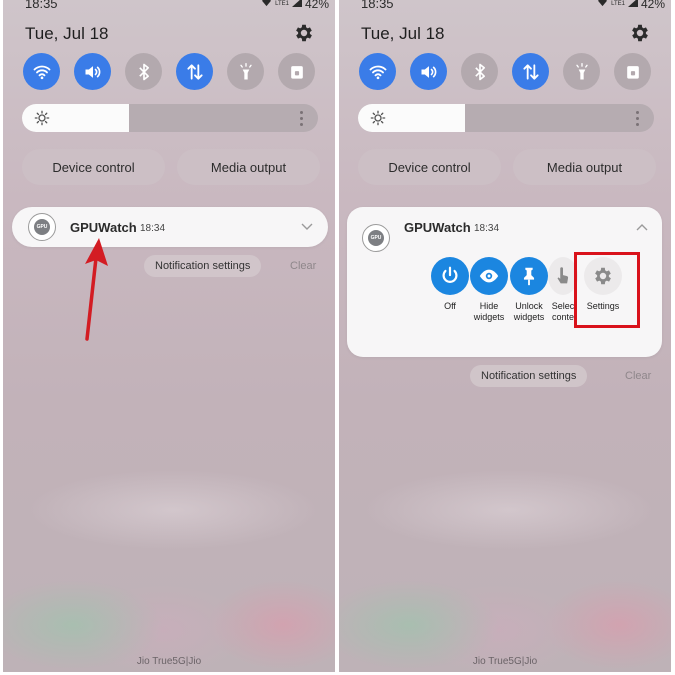 Image resolution: width=675 pixels, height=675 pixels. Describe the element at coordinates (563, 275) in the screenshot. I see `touch-icon` at that location.